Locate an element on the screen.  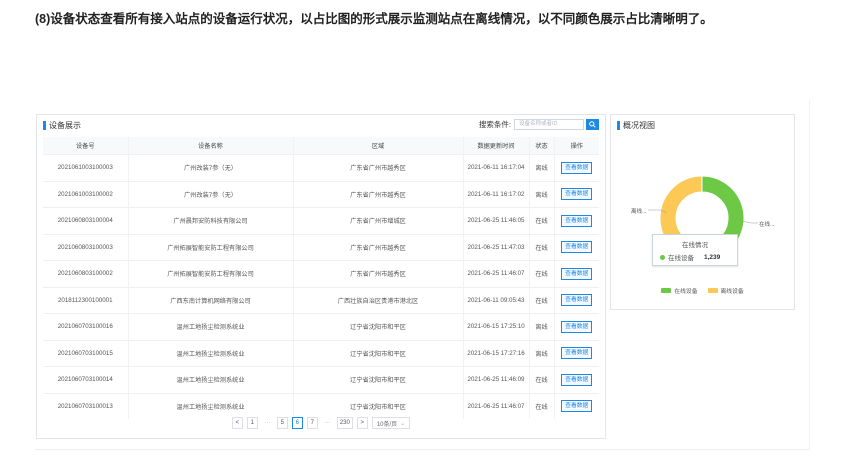
column-header: 状态 is located at coordinates (541, 146).